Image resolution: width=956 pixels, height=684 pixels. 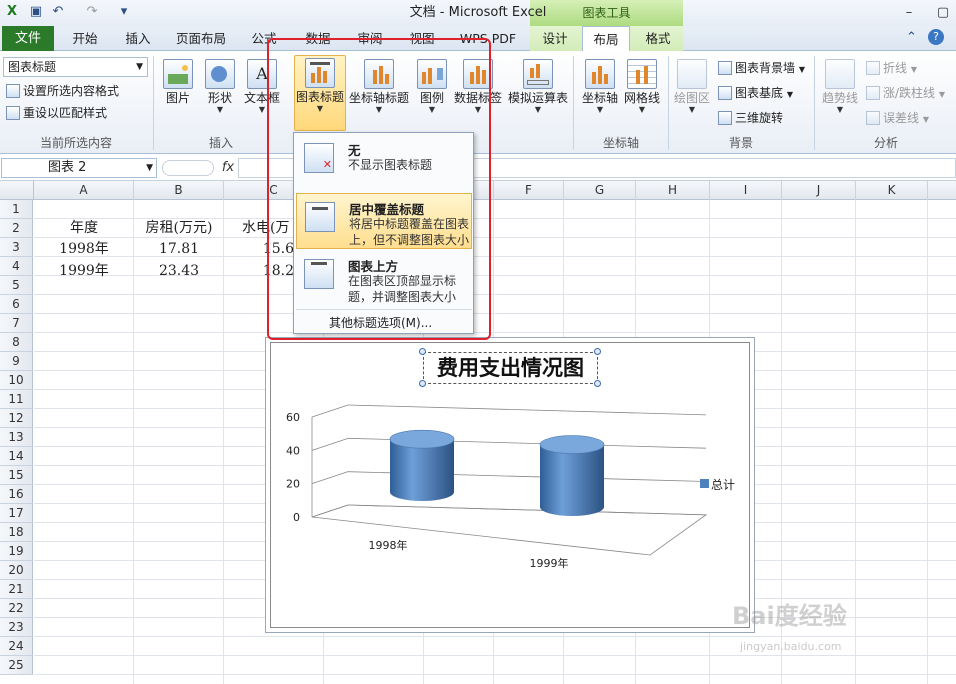 I want to click on row-header-15: 15, so click(x=16, y=475).